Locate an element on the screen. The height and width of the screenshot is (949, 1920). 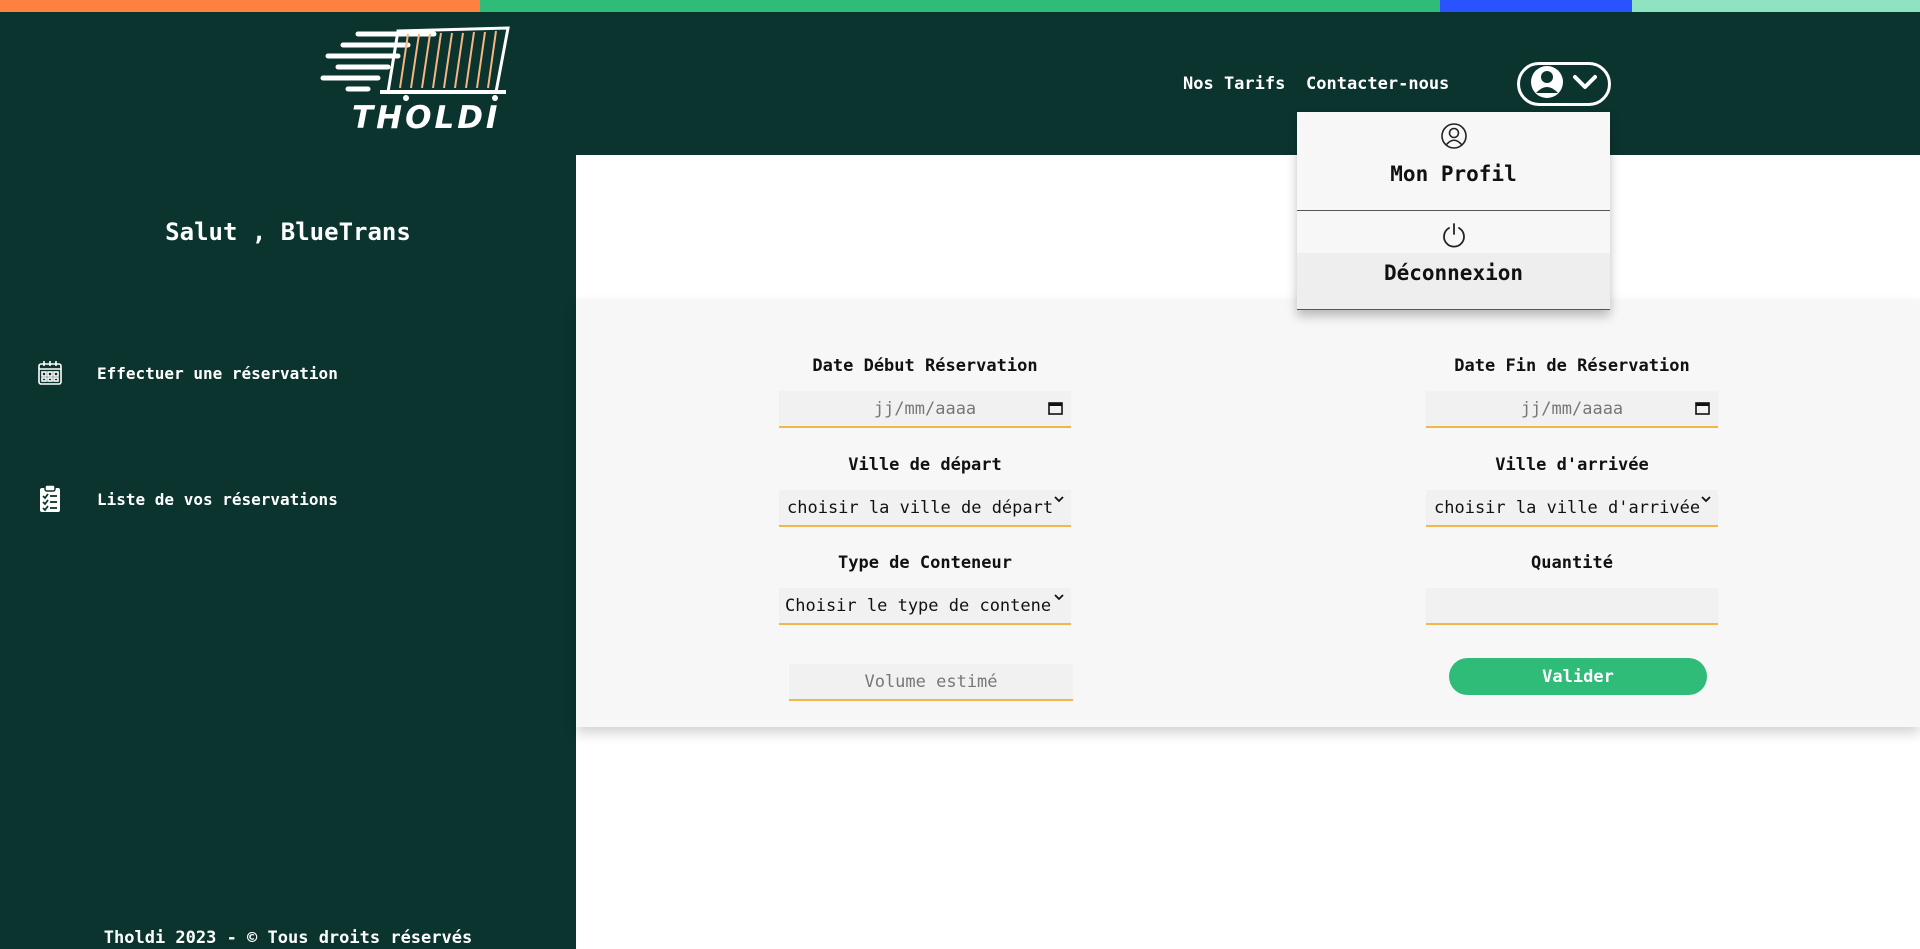
start-date-placeholder: jj/mm/aaaa is located at coordinates (925, 408).